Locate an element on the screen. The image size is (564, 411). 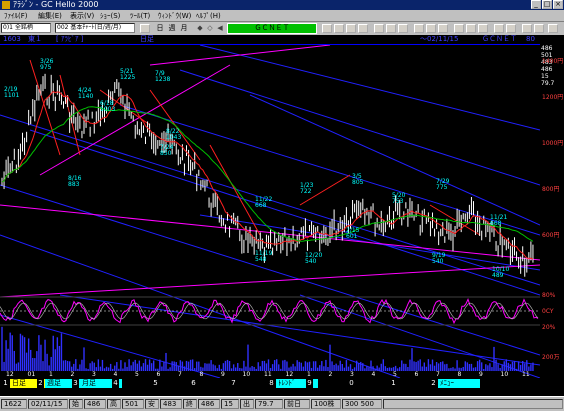
day-button: 日 is located at coordinates (160, 28).